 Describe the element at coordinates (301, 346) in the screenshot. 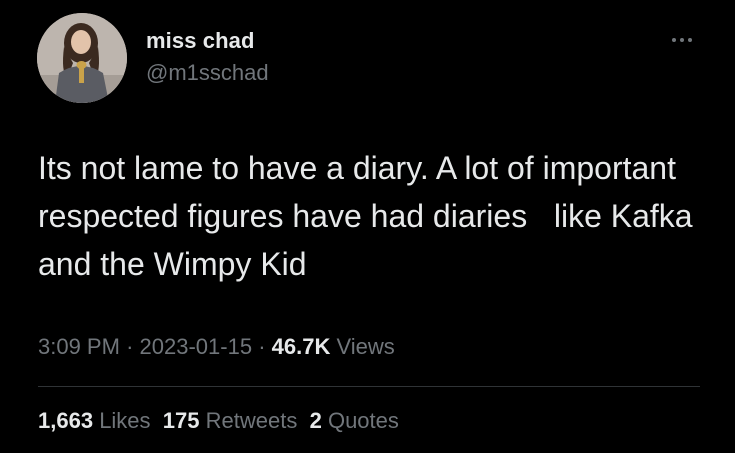

I see `views-count: 46.7K` at that location.